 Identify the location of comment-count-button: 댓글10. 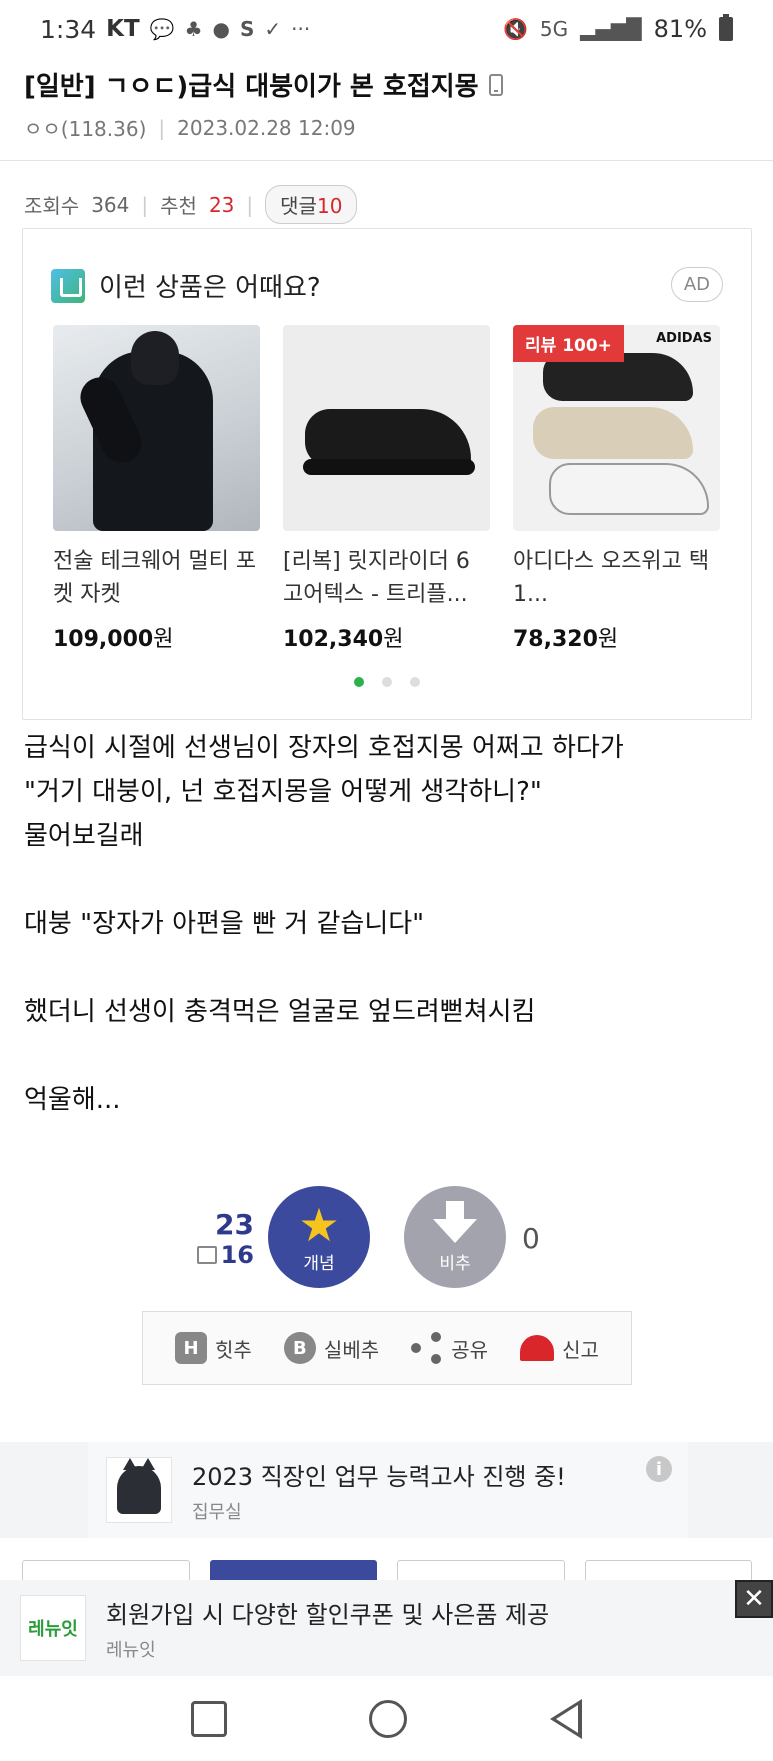
(311, 204).